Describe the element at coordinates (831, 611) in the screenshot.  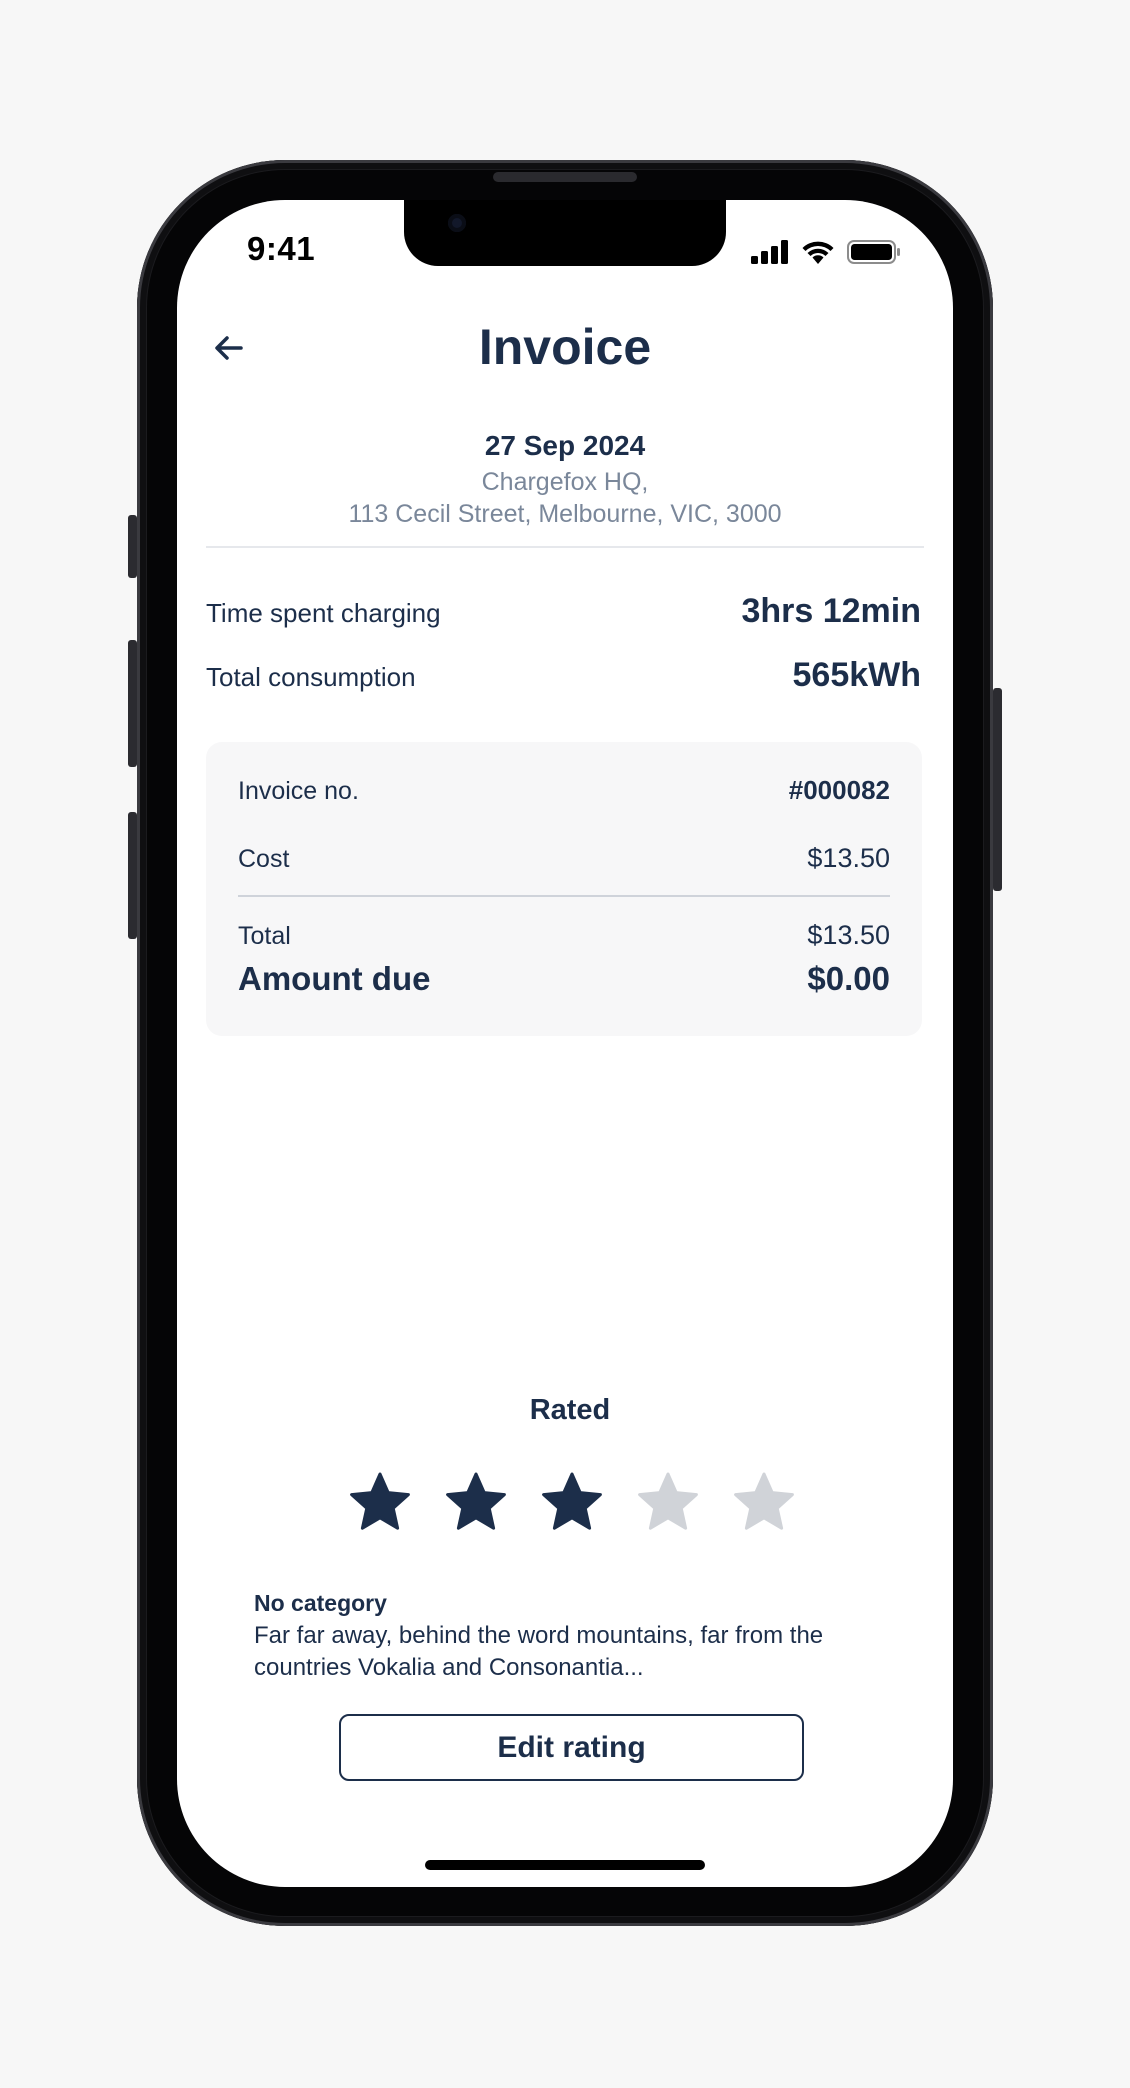
I see `time-spent-value: 3hrs 12min` at that location.